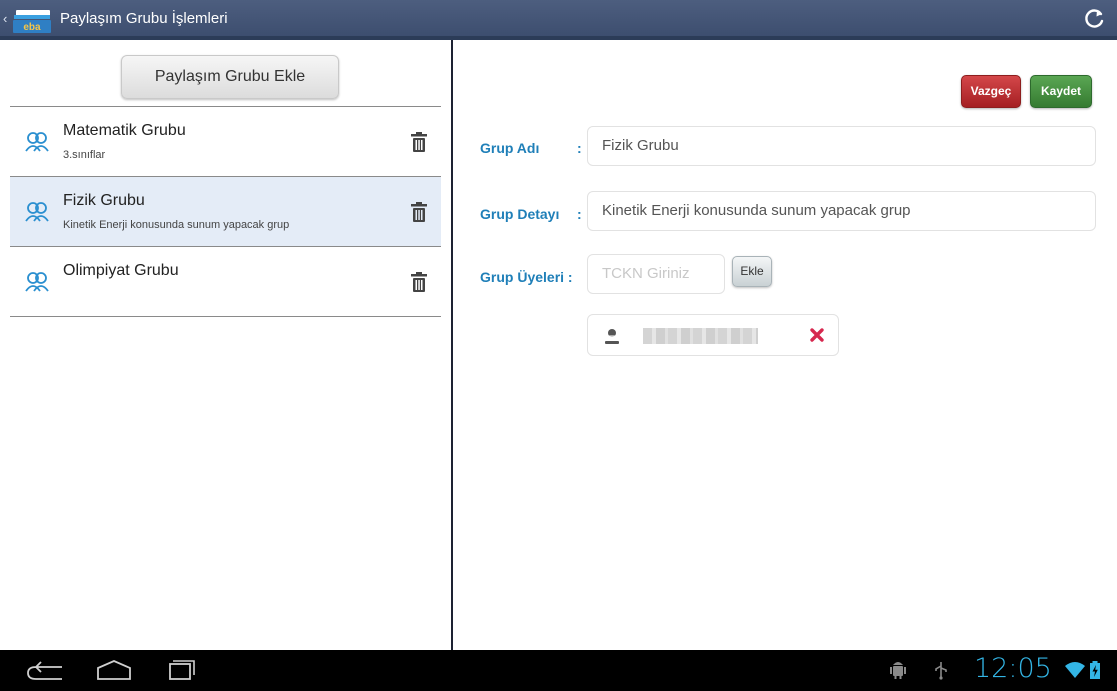  Describe the element at coordinates (230, 77) in the screenshot. I see `add-group-button: Paylaşım Grubu Ekle` at that location.